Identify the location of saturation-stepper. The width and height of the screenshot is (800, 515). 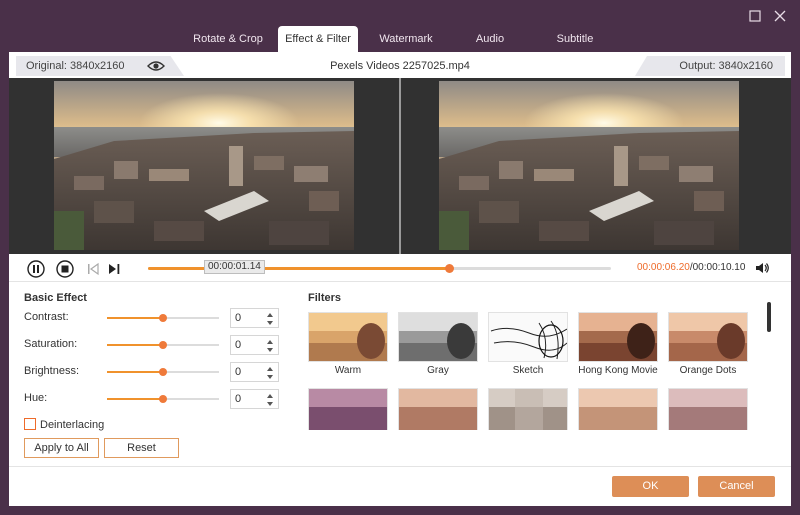
(254, 345).